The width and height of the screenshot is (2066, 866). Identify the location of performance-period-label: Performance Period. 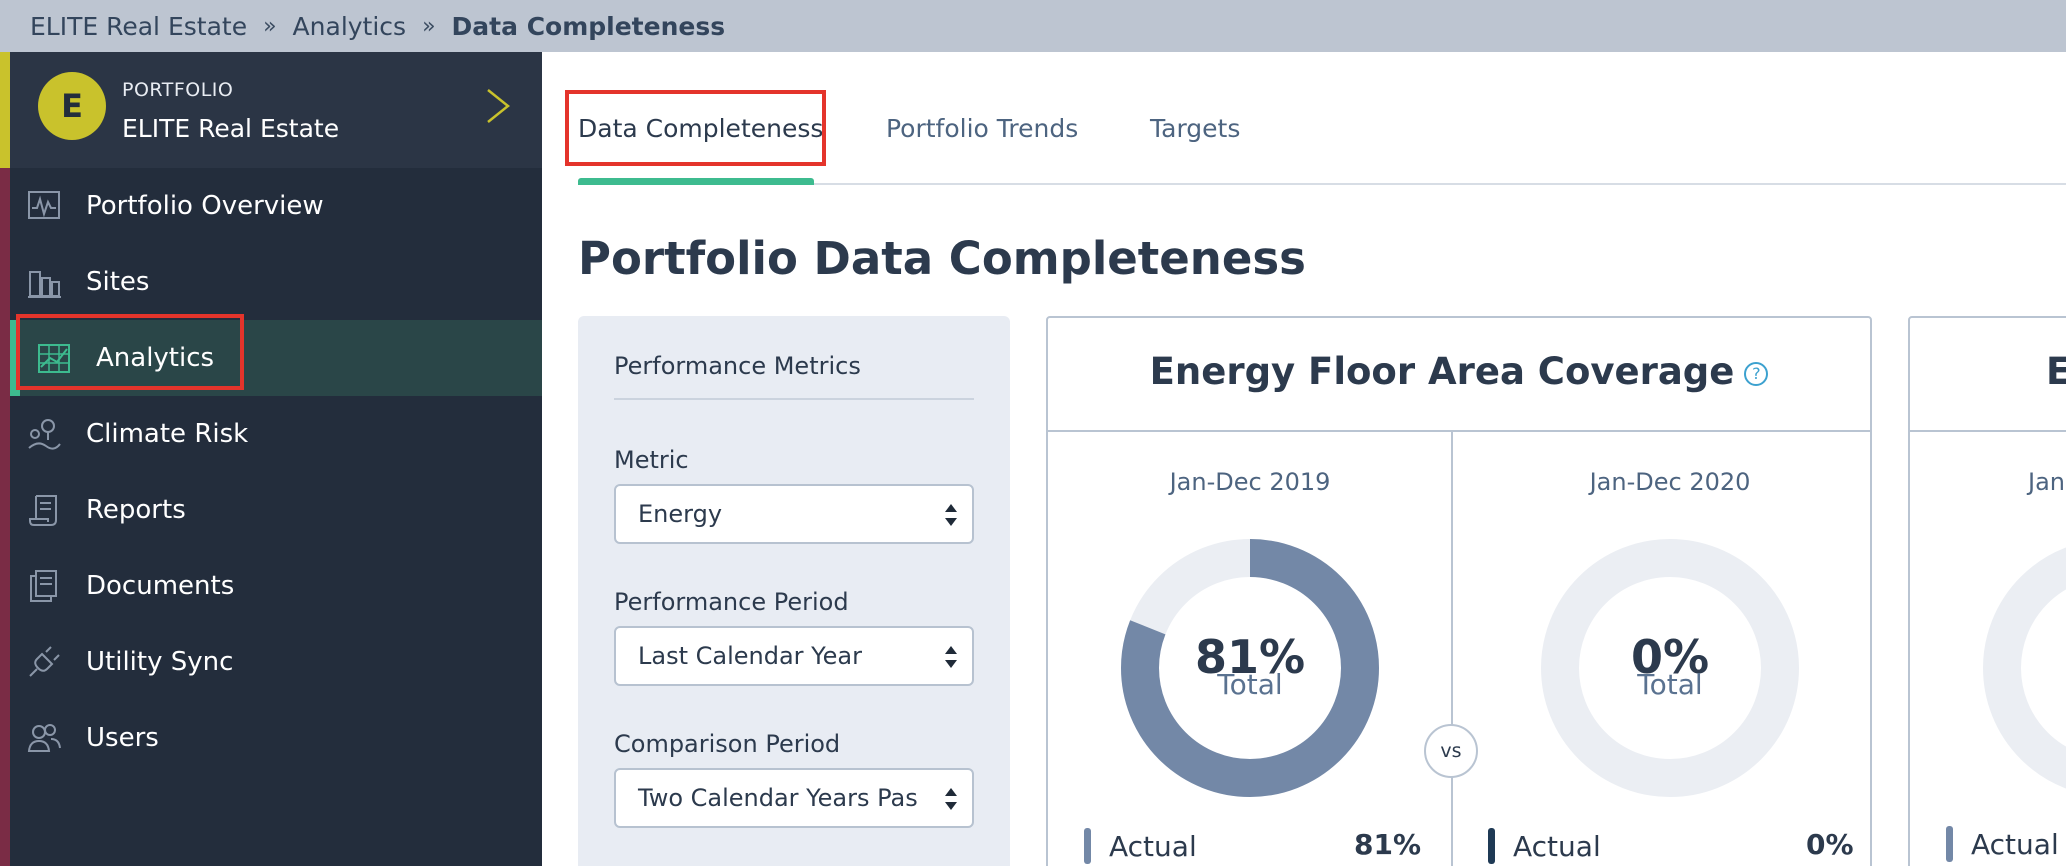
(731, 602).